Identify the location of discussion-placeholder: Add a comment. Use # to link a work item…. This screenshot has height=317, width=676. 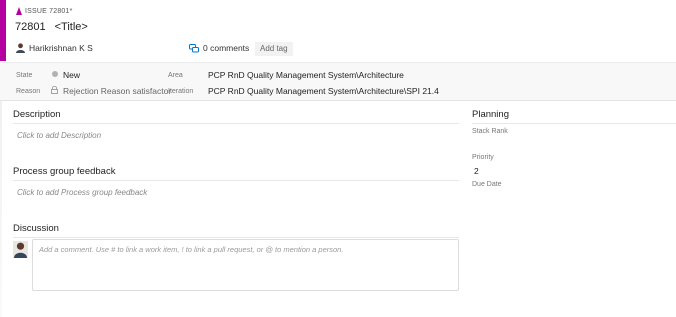
(191, 249).